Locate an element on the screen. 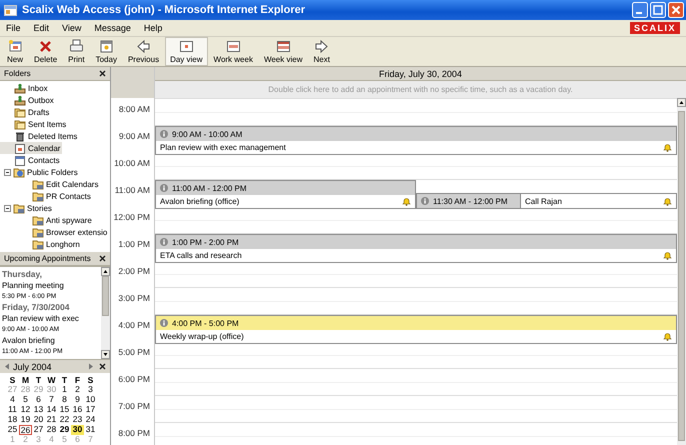 This screenshot has width=686, height=445. calendar-day: 25 is located at coordinates (12, 430).